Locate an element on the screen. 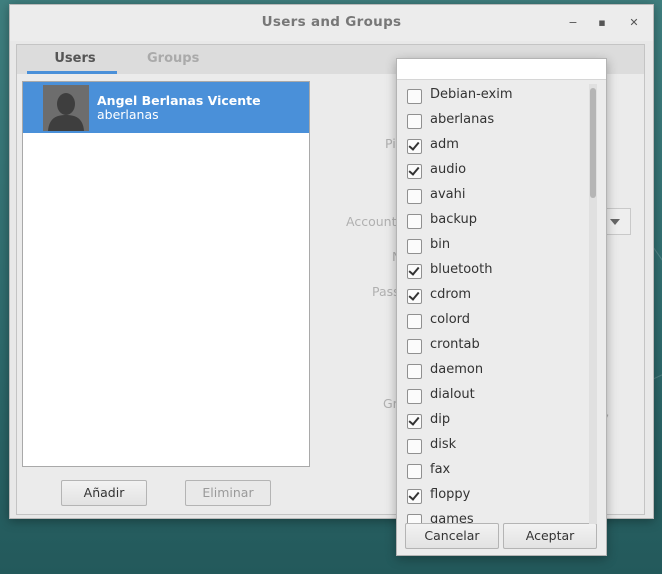 The image size is (662, 574). group-label: fax is located at coordinates (440, 469).